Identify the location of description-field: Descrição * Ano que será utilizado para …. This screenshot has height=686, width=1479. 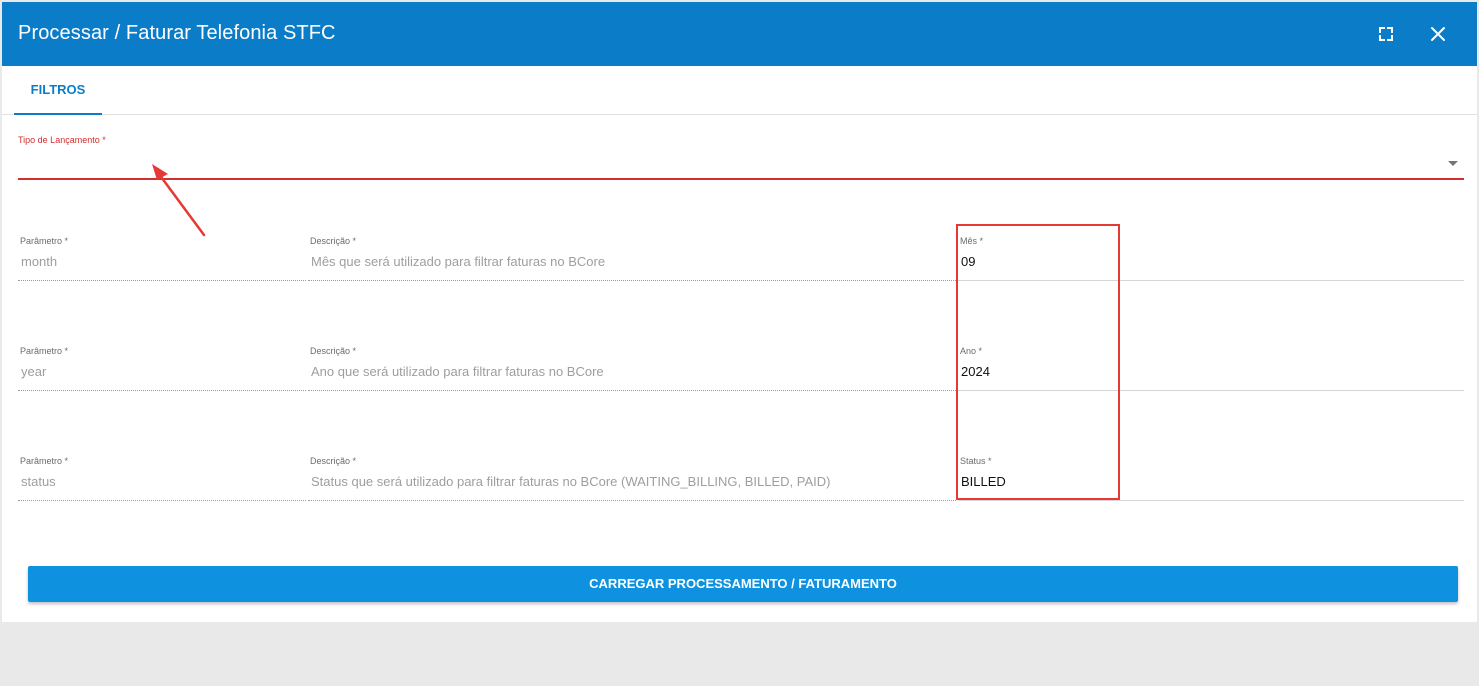
(632, 365).